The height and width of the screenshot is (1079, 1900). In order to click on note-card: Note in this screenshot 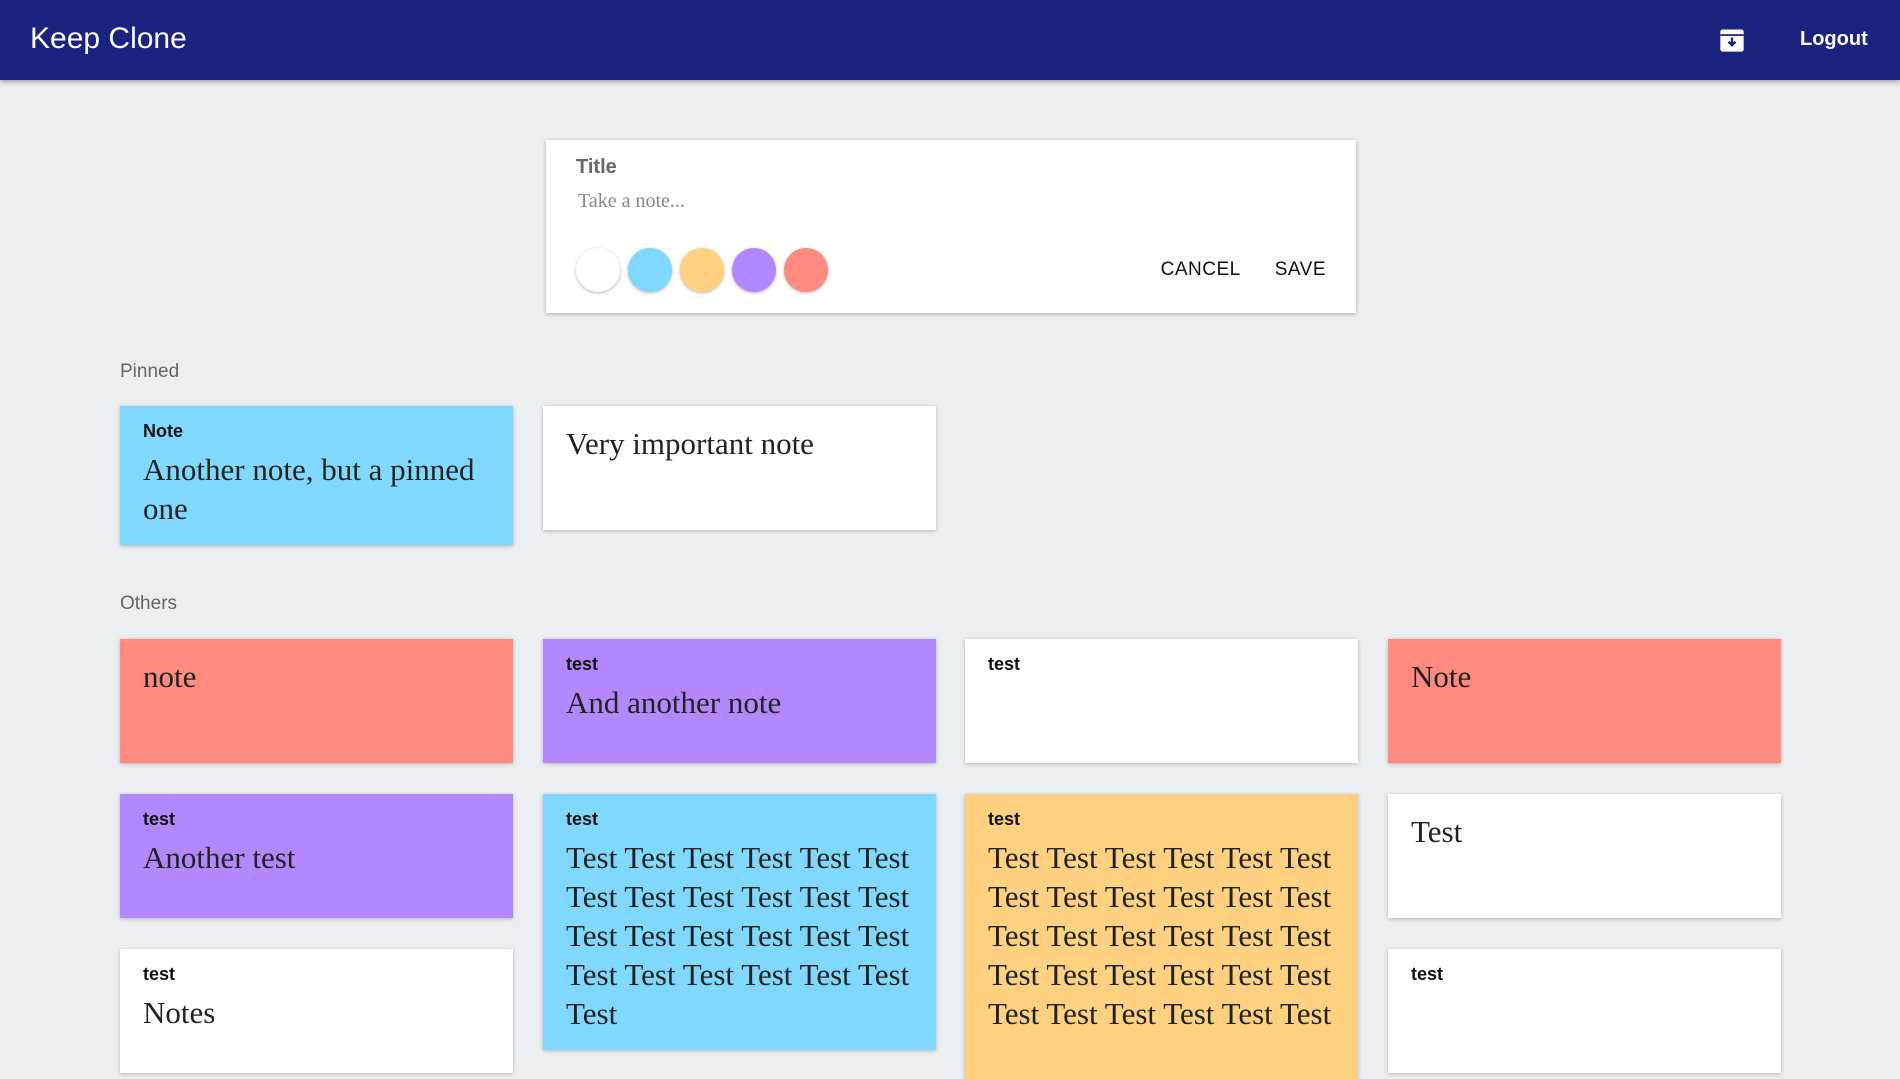, I will do `click(1584, 701)`.